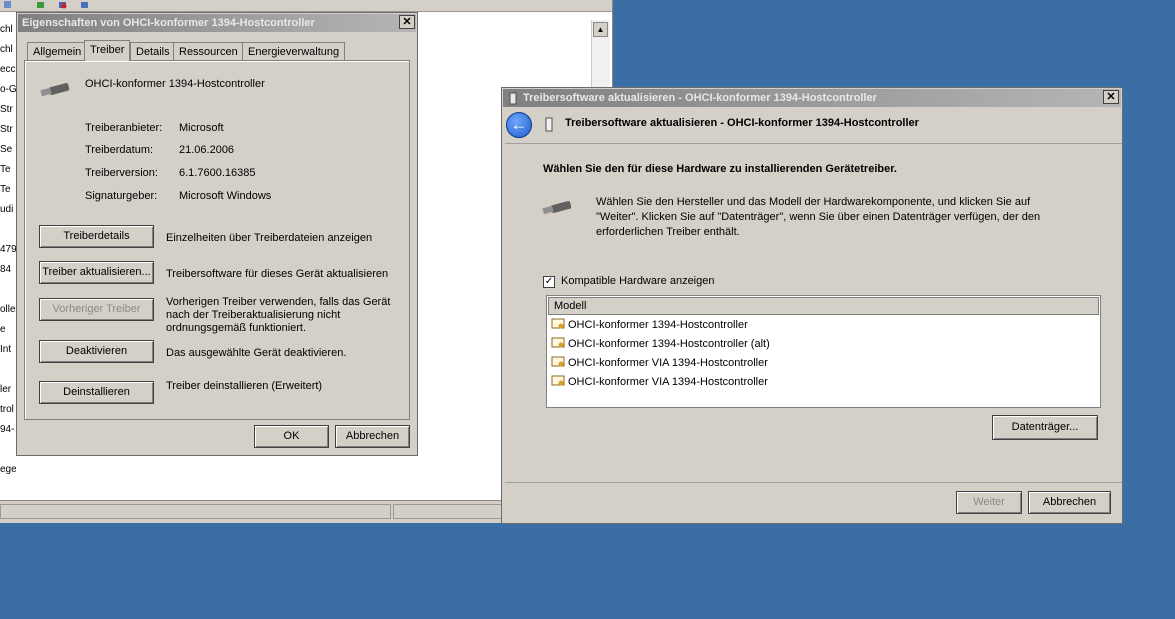  Describe the element at coordinates (658, 325) in the screenshot. I see `model-name: OHCI-konformer 1394-Hostcontroller` at that location.